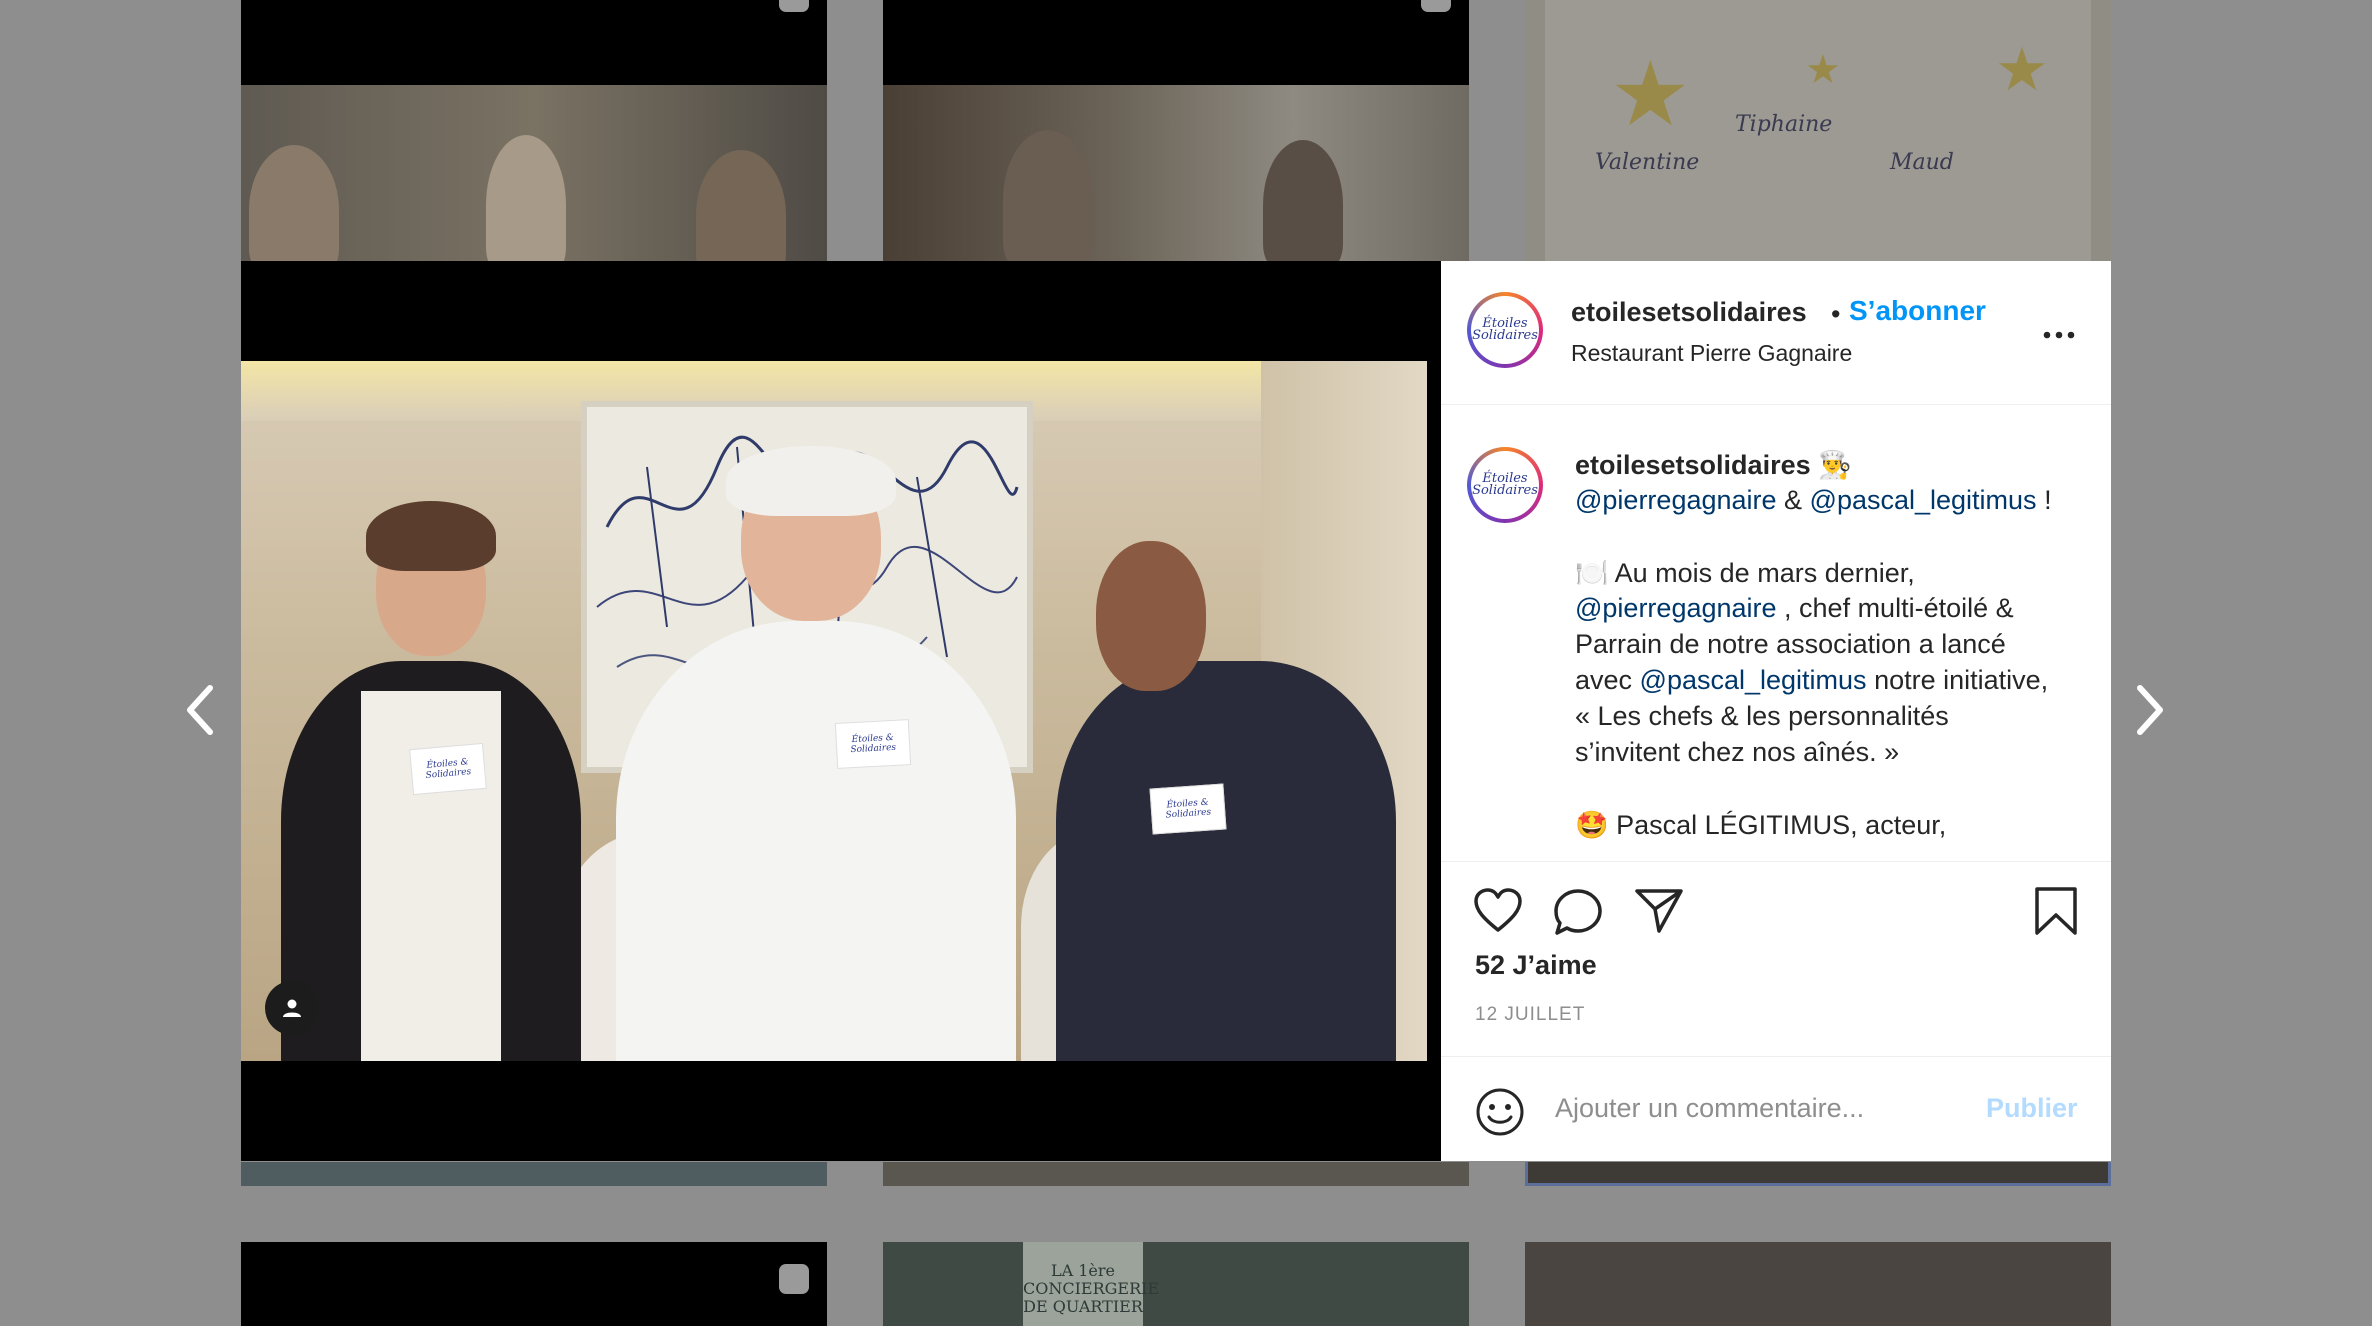 The image size is (2372, 1326). Describe the element at coordinates (1083, 1306) in the screenshot. I see `sign-line: DE QUARTIER` at that location.